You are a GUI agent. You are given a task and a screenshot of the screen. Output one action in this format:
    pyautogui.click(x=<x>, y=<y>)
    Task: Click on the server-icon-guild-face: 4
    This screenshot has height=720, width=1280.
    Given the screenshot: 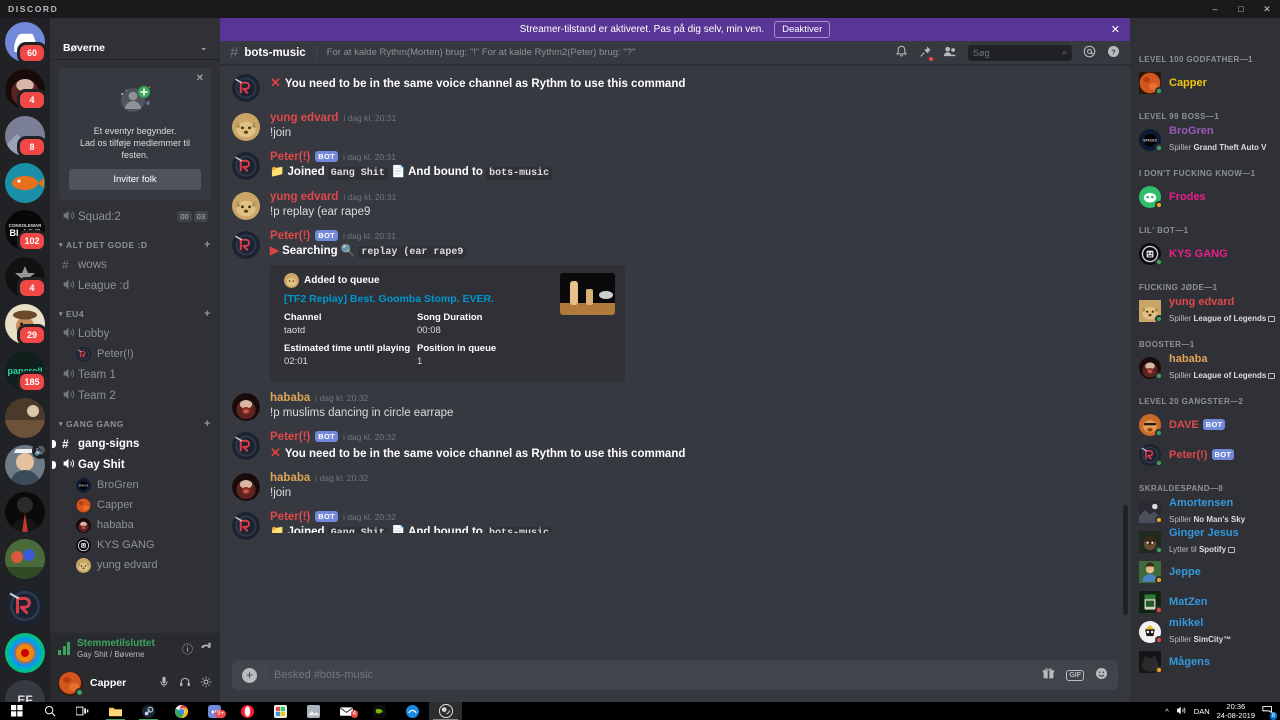 What is the action you would take?
    pyautogui.click(x=26, y=90)
    